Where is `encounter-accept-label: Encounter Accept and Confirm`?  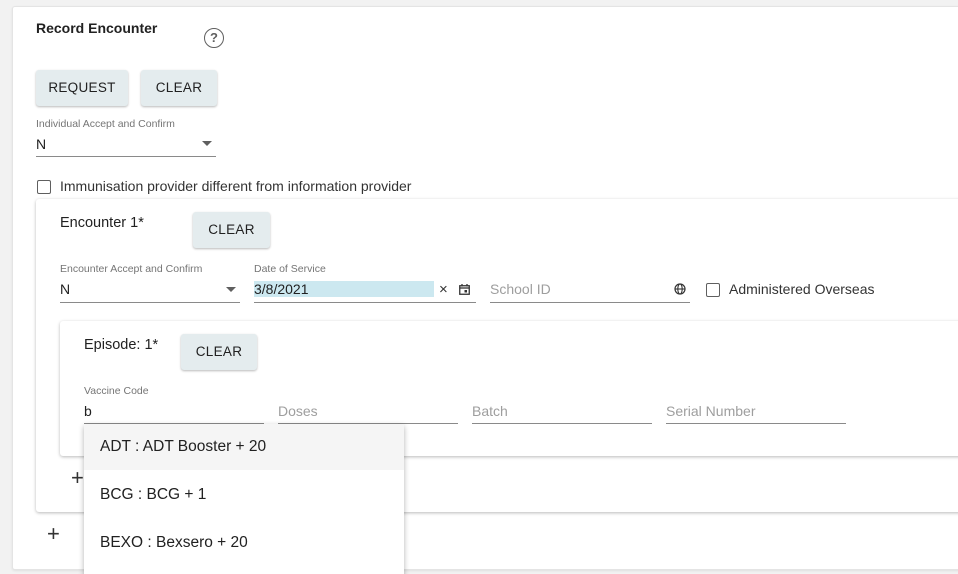 encounter-accept-label: Encounter Accept and Confirm is located at coordinates (131, 269).